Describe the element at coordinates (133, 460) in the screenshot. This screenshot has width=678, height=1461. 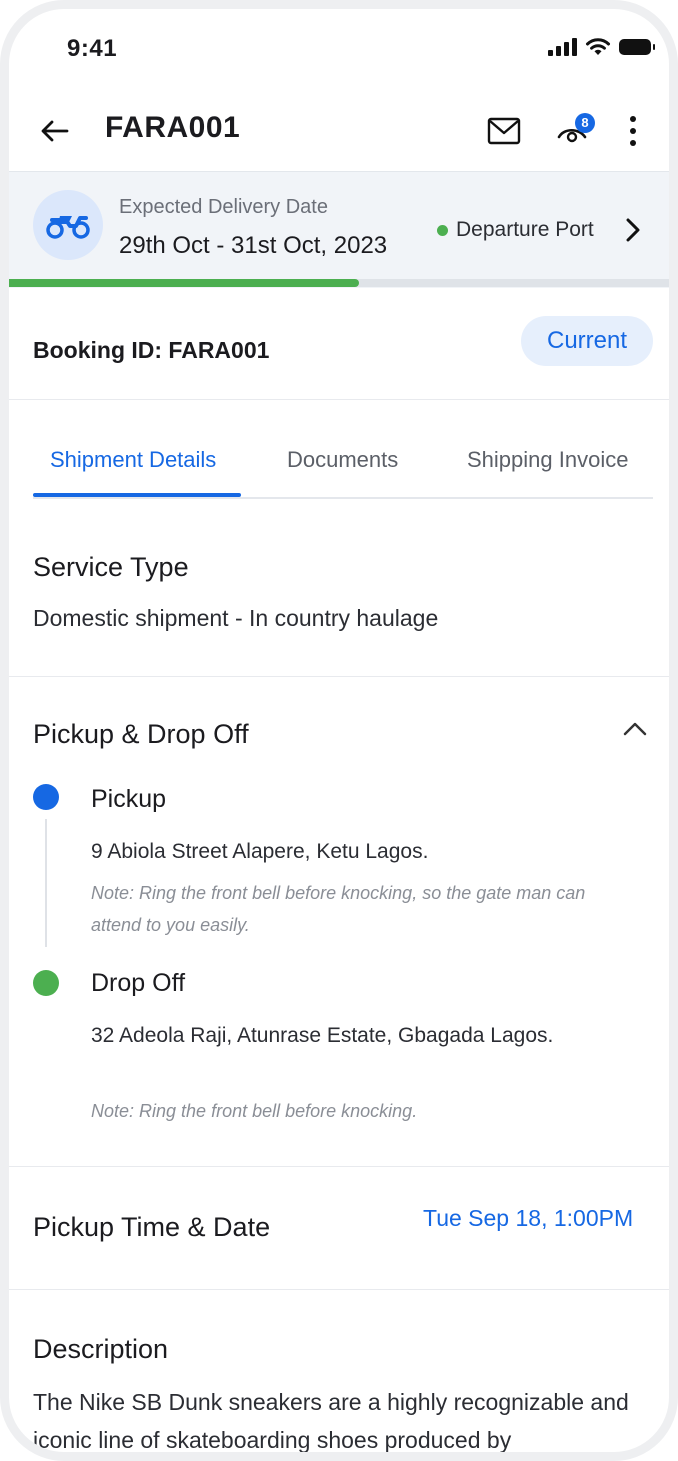
I see `tab-shipment-details: Shipment Details` at that location.